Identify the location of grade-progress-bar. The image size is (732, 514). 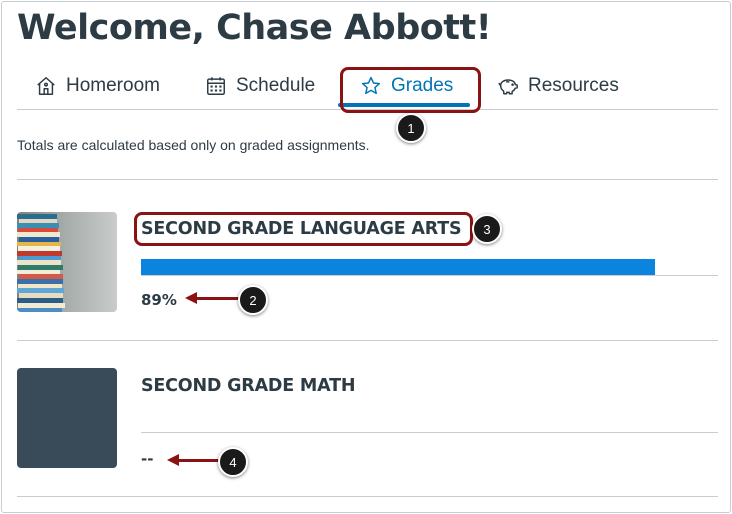
(429, 267).